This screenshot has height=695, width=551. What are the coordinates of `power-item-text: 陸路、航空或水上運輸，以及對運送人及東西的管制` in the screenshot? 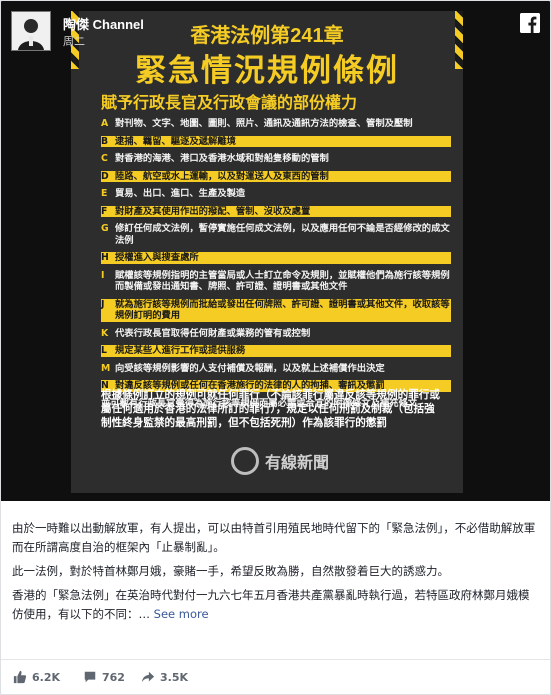 It's located at (222, 176).